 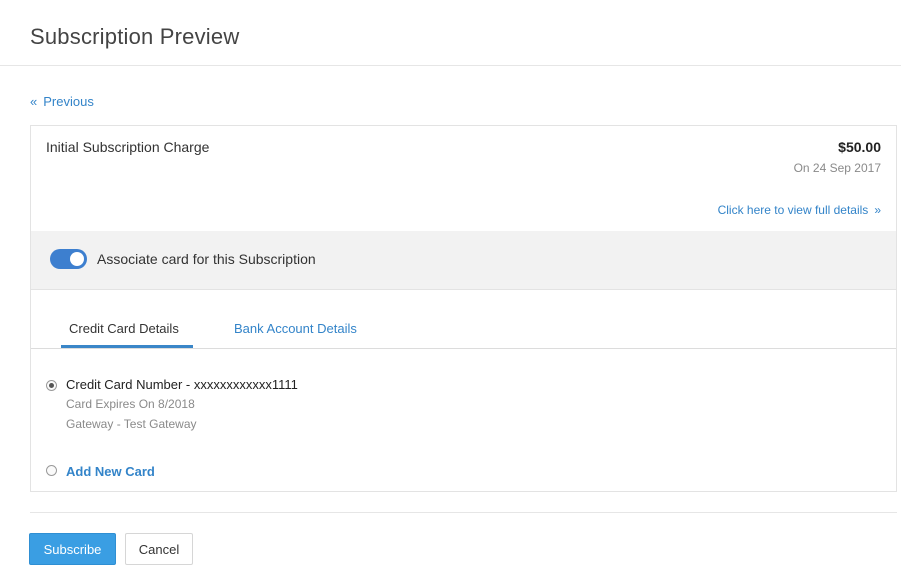 What do you see at coordinates (72, 549) in the screenshot?
I see `subscribe-button: Subscribe` at bounding box center [72, 549].